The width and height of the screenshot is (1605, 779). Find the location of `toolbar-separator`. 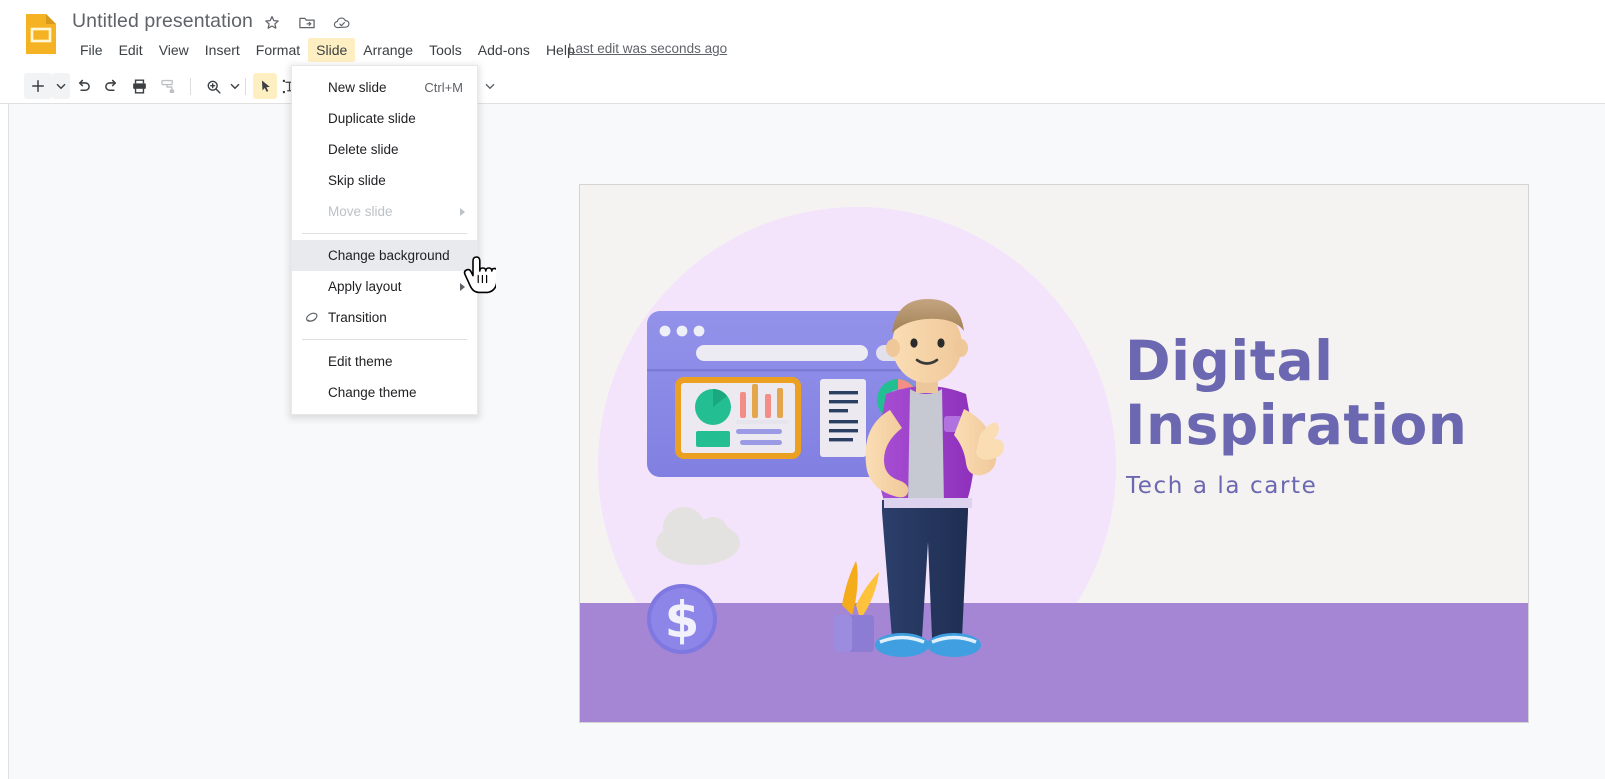

toolbar-separator is located at coordinates (190, 86).